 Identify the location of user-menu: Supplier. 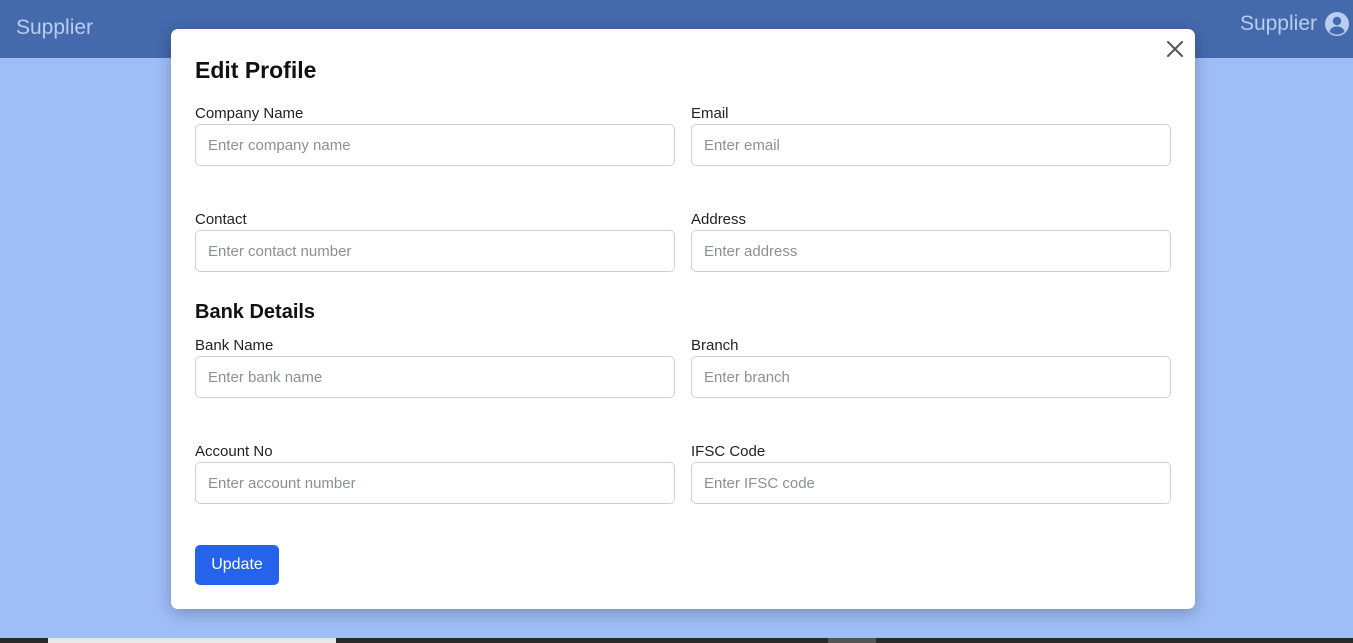
(1294, 24).